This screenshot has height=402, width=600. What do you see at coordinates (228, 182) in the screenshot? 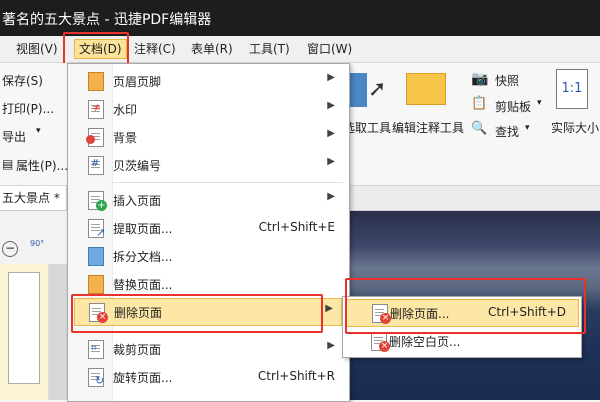
I see `menu-separator` at bounding box center [228, 182].